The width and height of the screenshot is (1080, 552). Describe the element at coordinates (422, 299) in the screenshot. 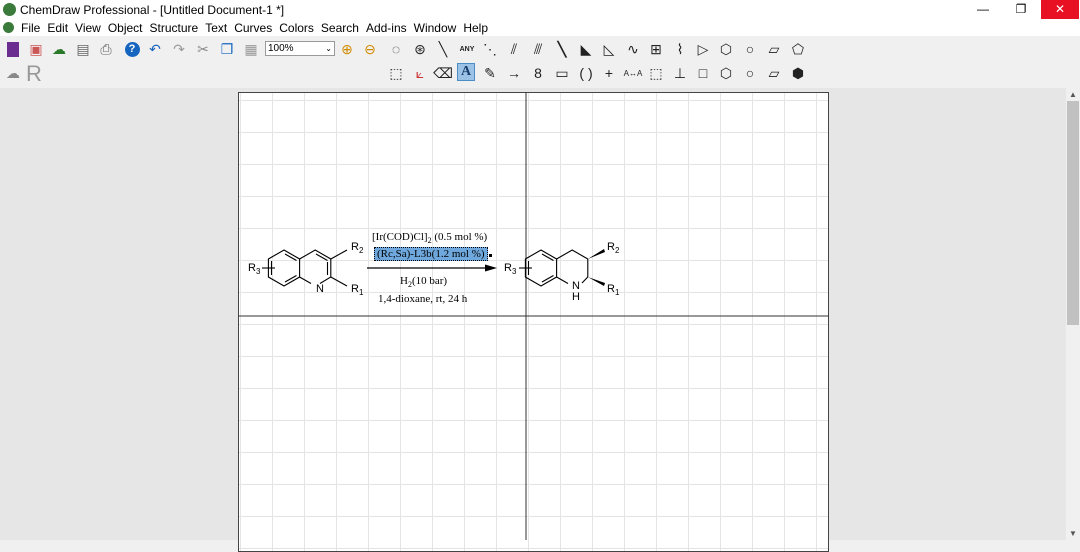

I see `reaction-conditions: 1,4-dioxane, rt, 24 h` at that location.